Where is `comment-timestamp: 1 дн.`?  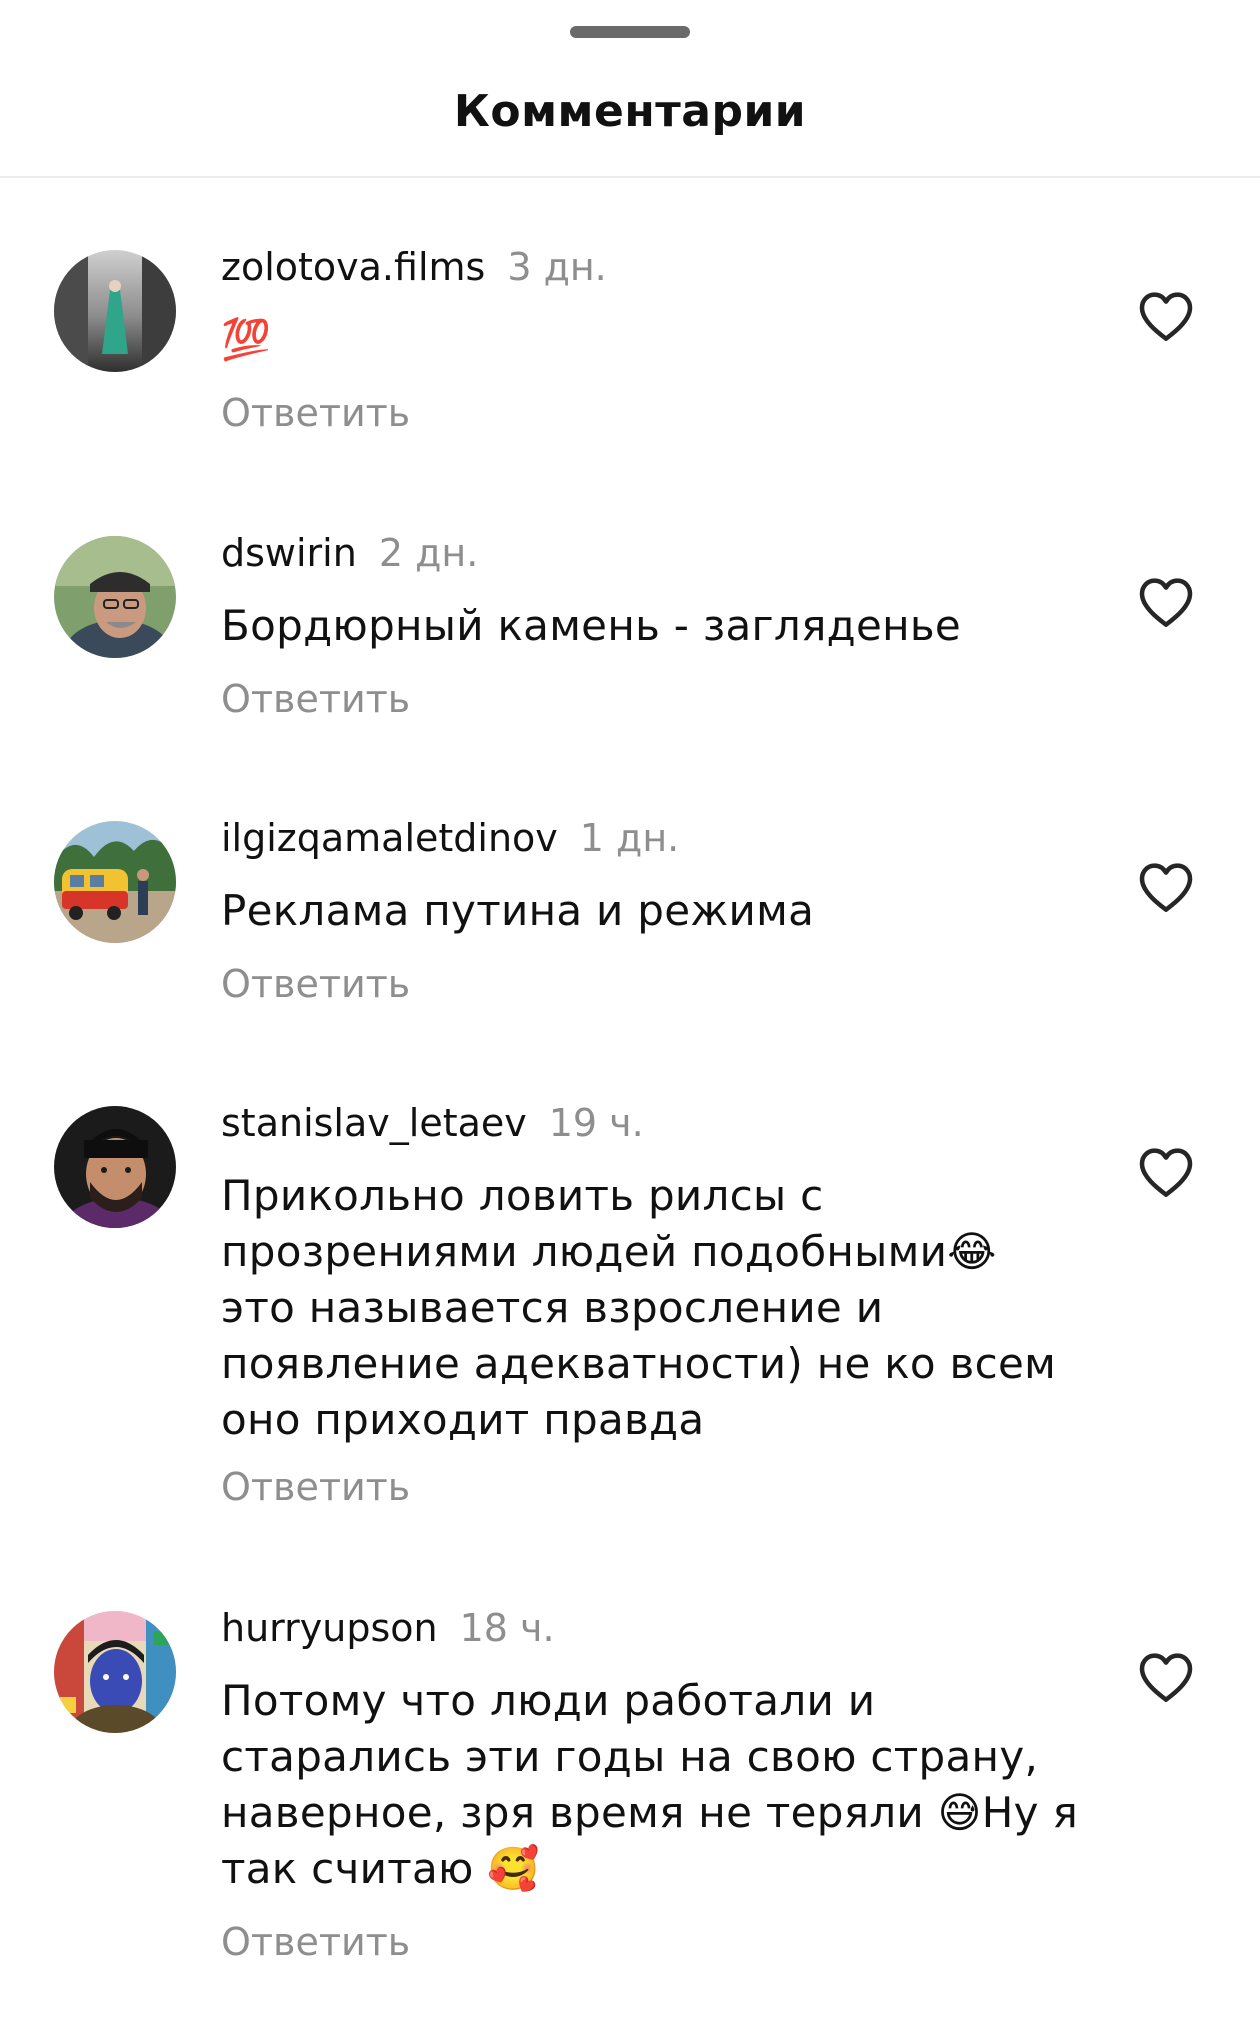 comment-timestamp: 1 дн. is located at coordinates (629, 838).